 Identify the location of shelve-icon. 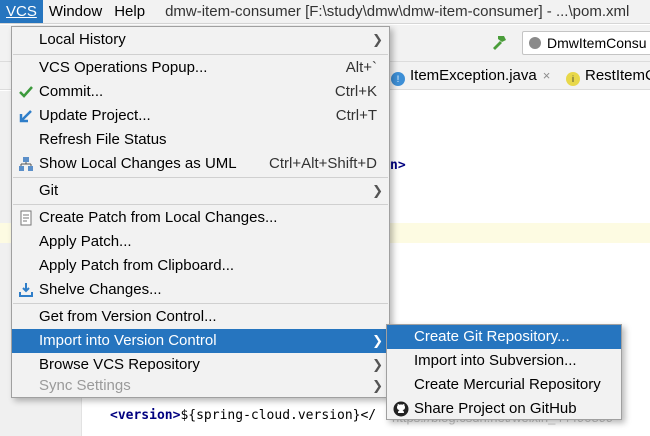
(26, 290).